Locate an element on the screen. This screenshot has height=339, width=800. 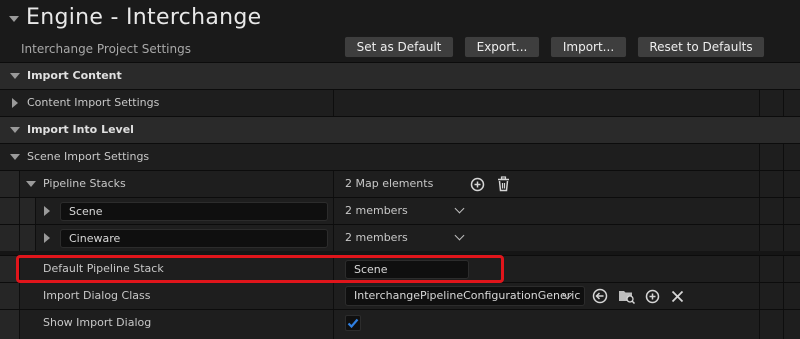
highlight-annotation is located at coordinates (260, 269).